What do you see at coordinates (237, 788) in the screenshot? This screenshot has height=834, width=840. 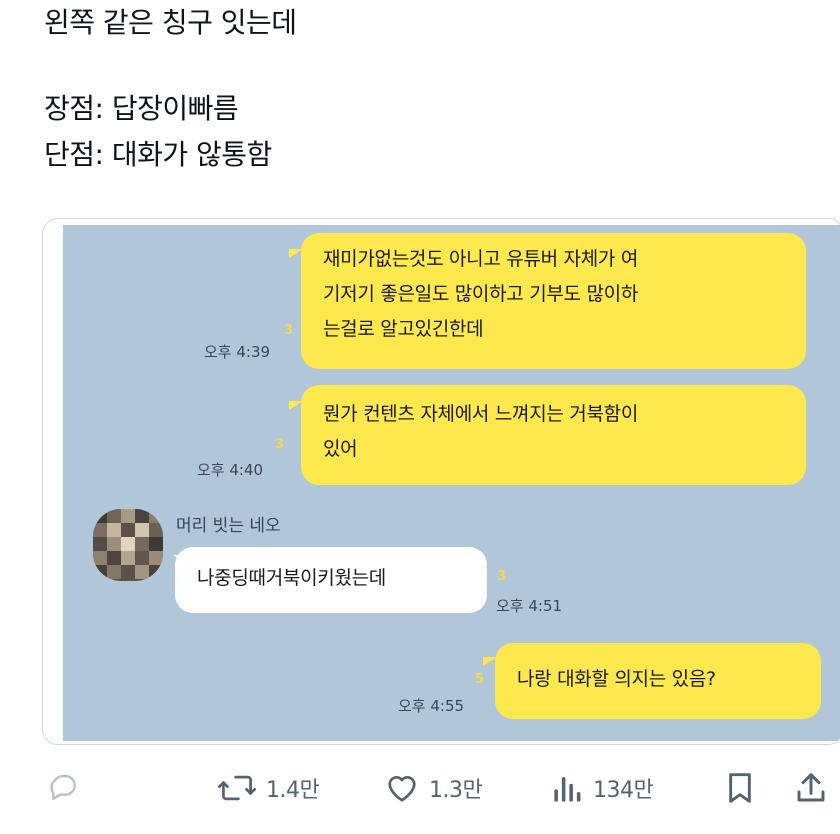 I see `retweet-icon` at bounding box center [237, 788].